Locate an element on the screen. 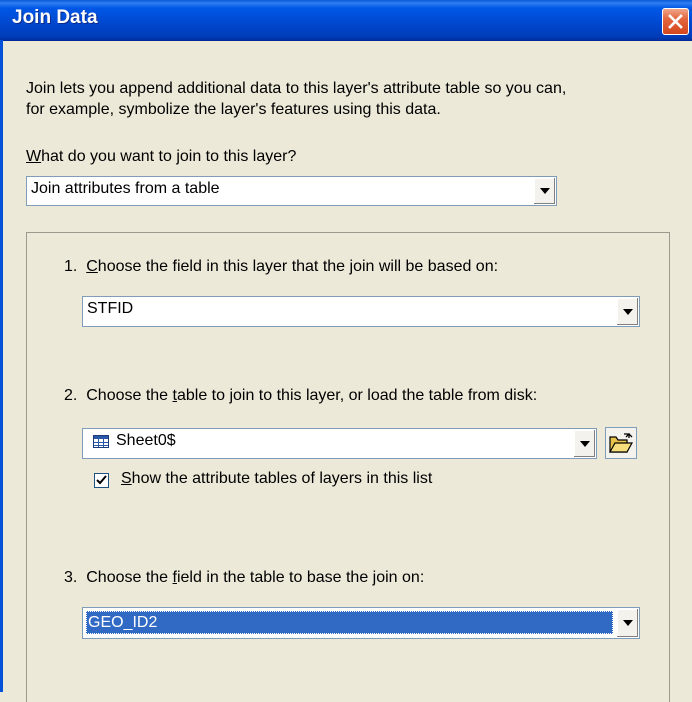 Image resolution: width=692 pixels, height=702 pixels. join-type-value: Join attributes from a table is located at coordinates (125, 188).